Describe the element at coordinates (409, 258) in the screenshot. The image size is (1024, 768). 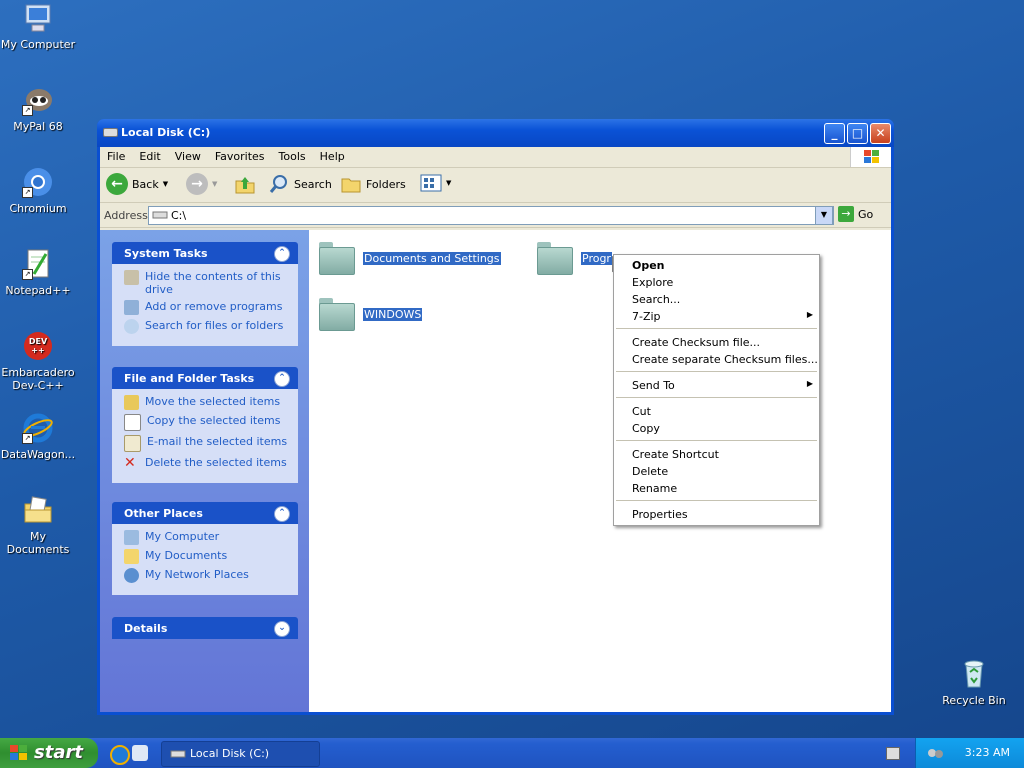
I see `folder-documents-and-settings: Documents and Settings` at that location.